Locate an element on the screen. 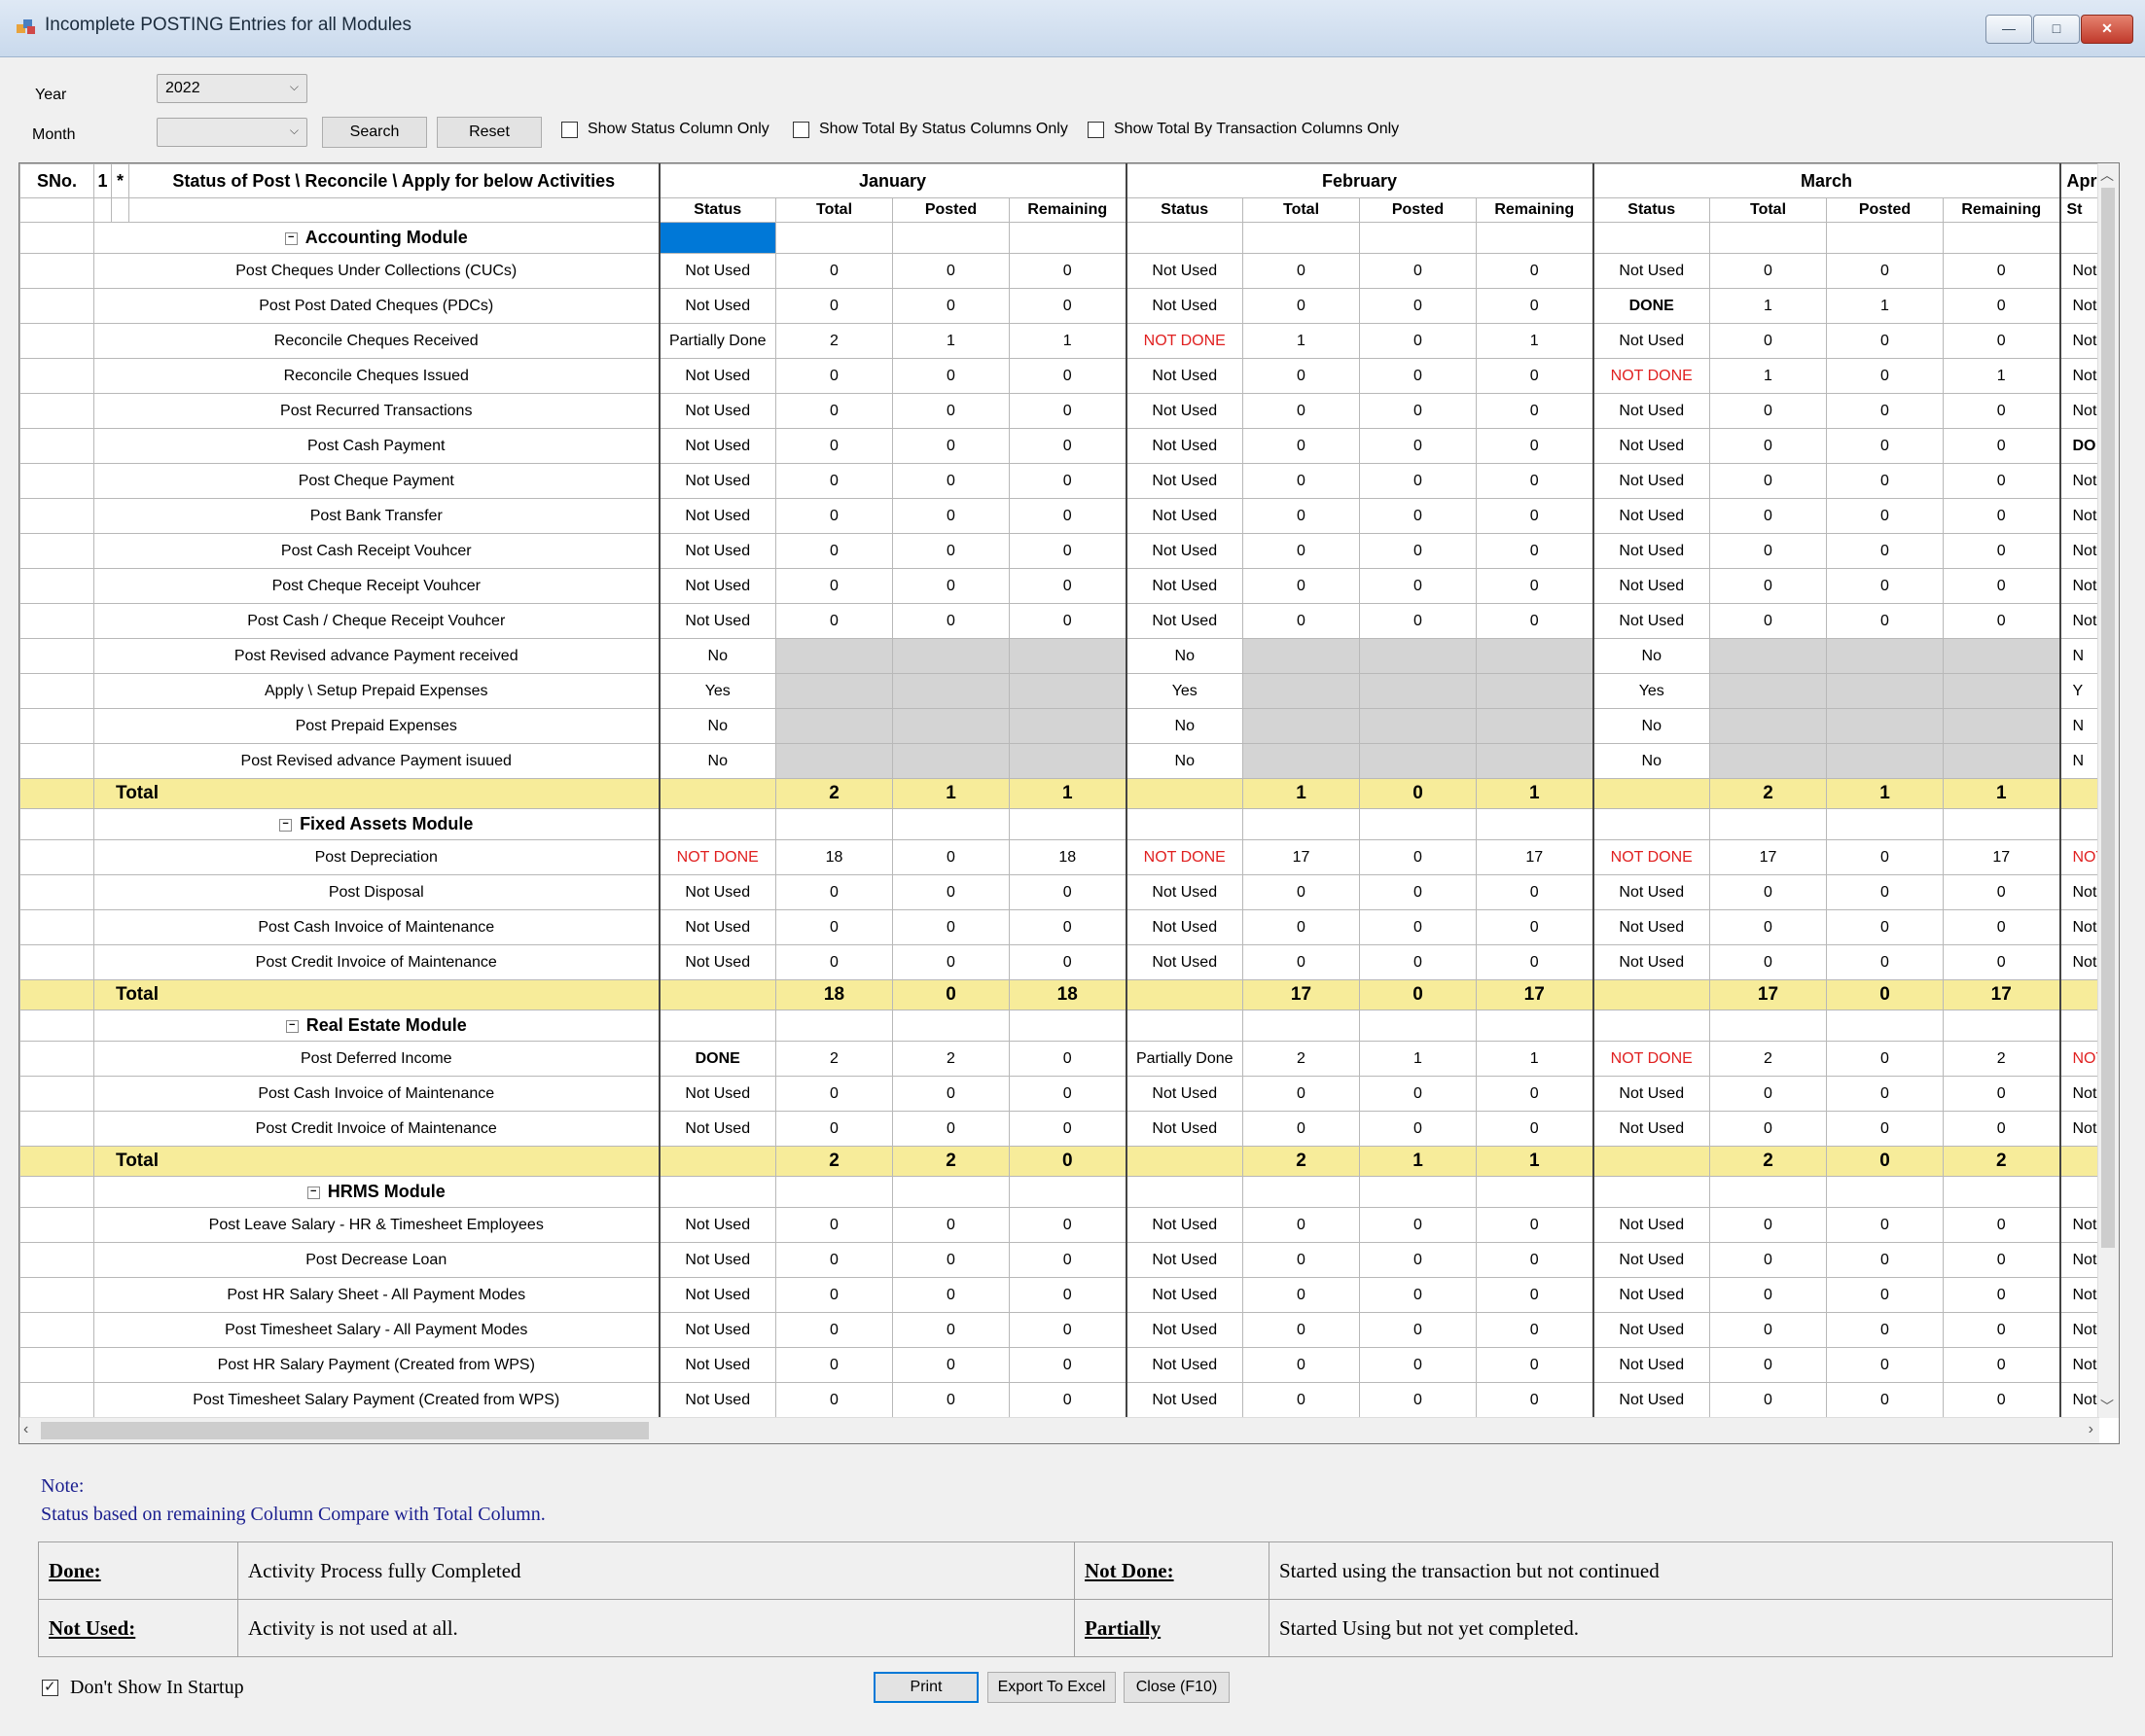 This screenshot has width=2145, height=1736. month-header-january: January is located at coordinates (892, 181).